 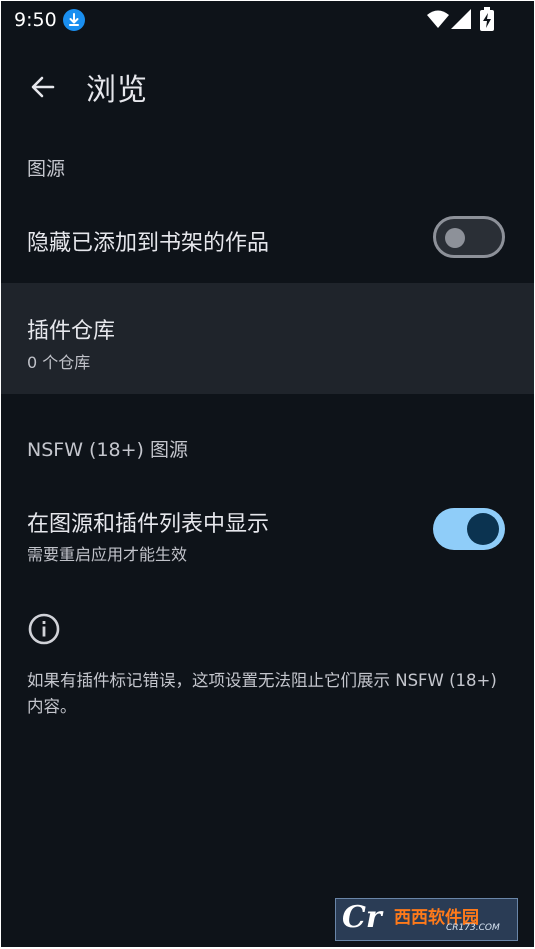 I want to click on status-time: 9:50, so click(x=35, y=20).